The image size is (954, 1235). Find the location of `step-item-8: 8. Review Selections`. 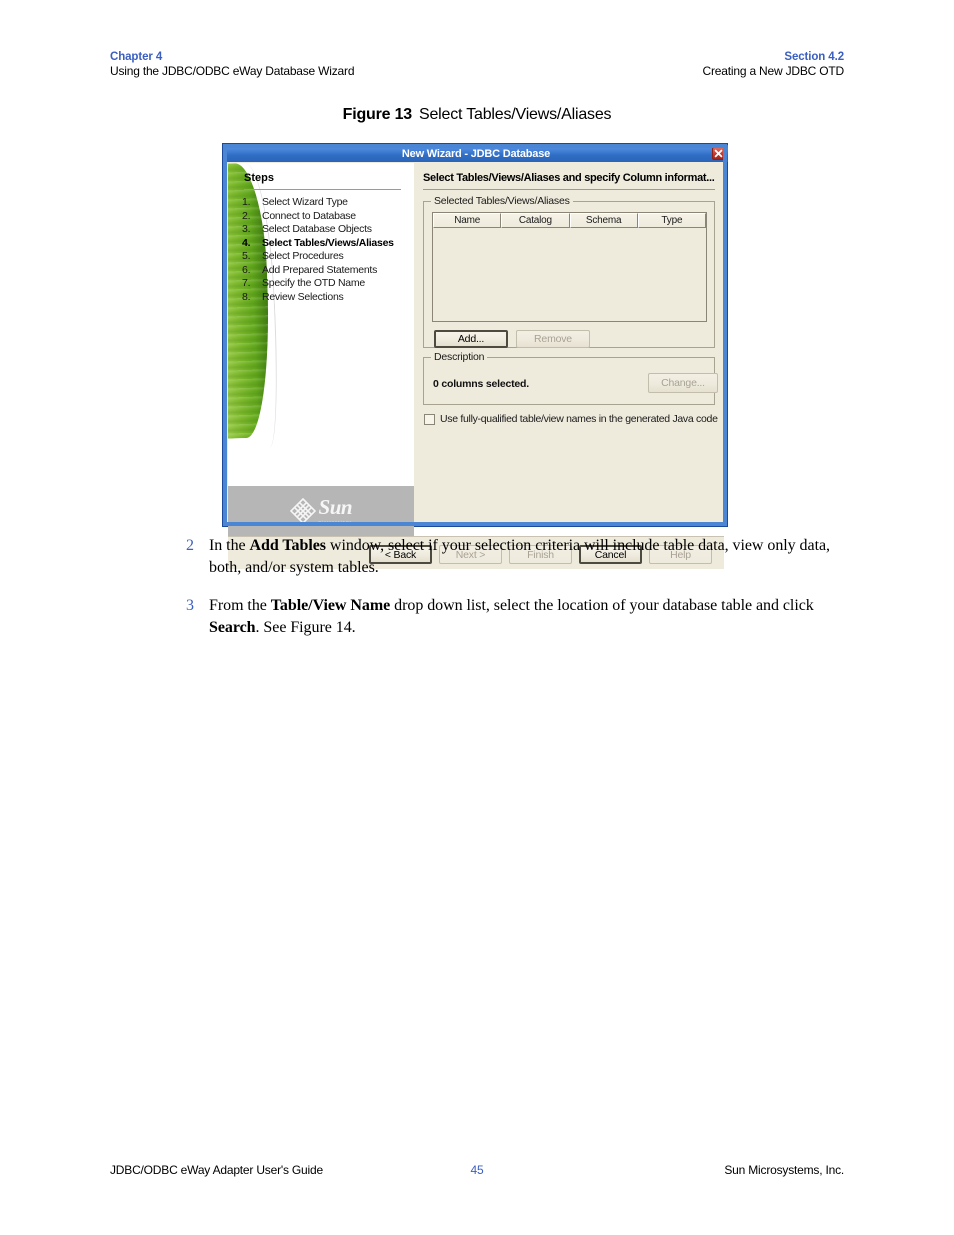

step-item-8: 8. Review Selections is located at coordinates (328, 298).